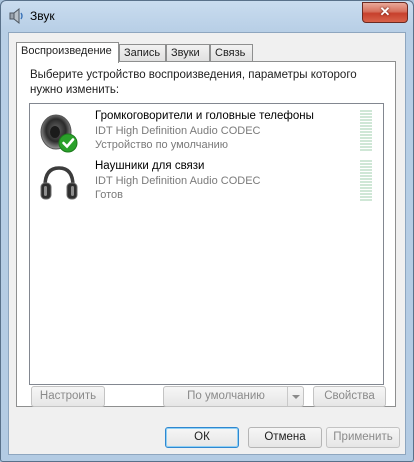  What do you see at coordinates (150, 166) in the screenshot?
I see `device-name: Наушники для связи` at bounding box center [150, 166].